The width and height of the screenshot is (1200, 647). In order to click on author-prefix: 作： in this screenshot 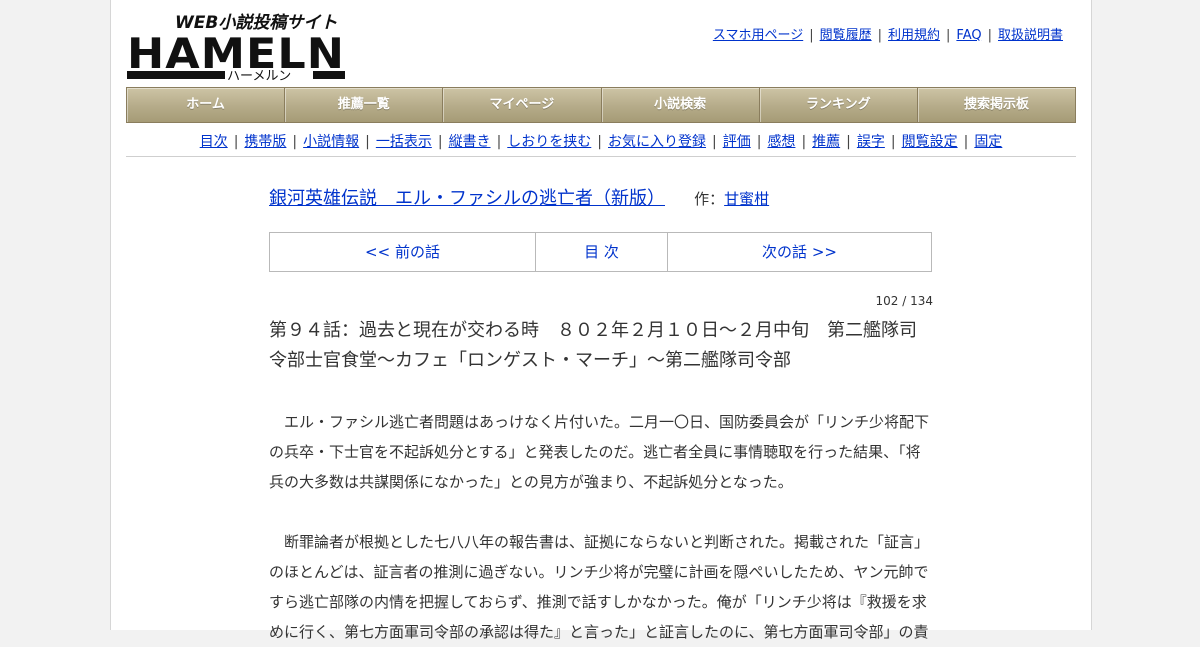, I will do `click(709, 199)`.